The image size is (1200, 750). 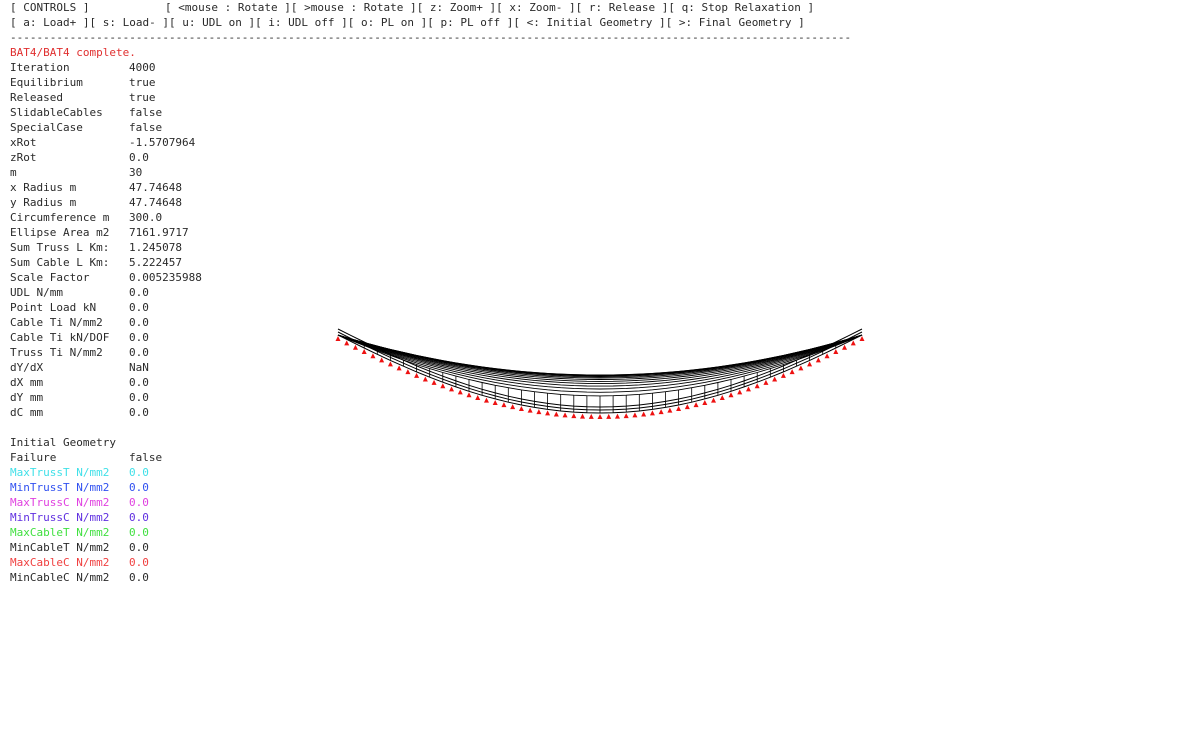 What do you see at coordinates (60, 577) in the screenshot?
I see `stress-label: MinCableC N/mm2` at bounding box center [60, 577].